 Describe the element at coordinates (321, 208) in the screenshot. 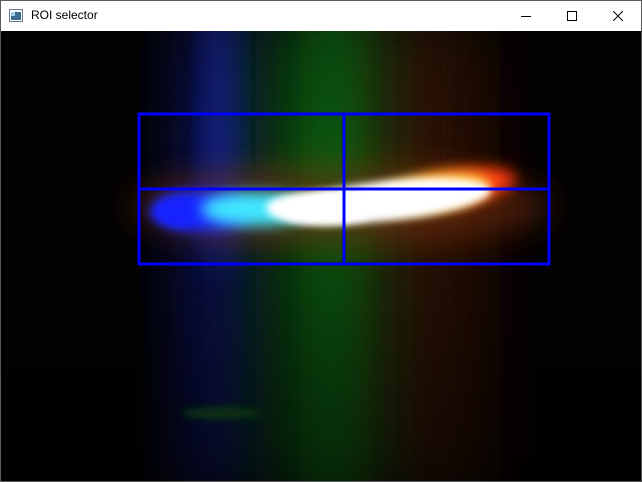

I see `streak-white-core` at that location.